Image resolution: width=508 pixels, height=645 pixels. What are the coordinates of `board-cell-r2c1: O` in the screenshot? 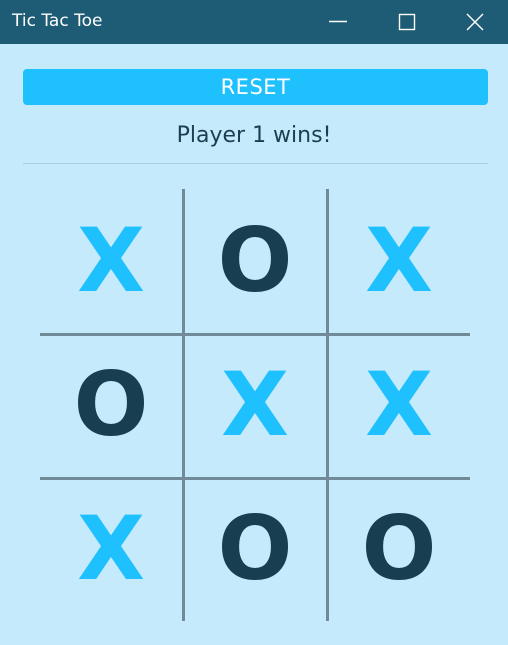 It's located at (111, 404).